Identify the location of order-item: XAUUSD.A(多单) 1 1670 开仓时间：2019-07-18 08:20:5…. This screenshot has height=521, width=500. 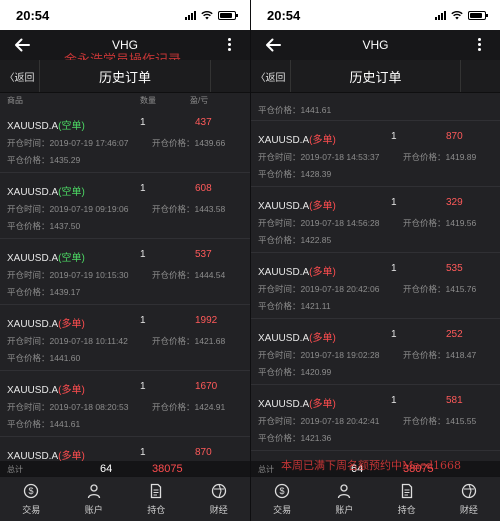
(125, 404).